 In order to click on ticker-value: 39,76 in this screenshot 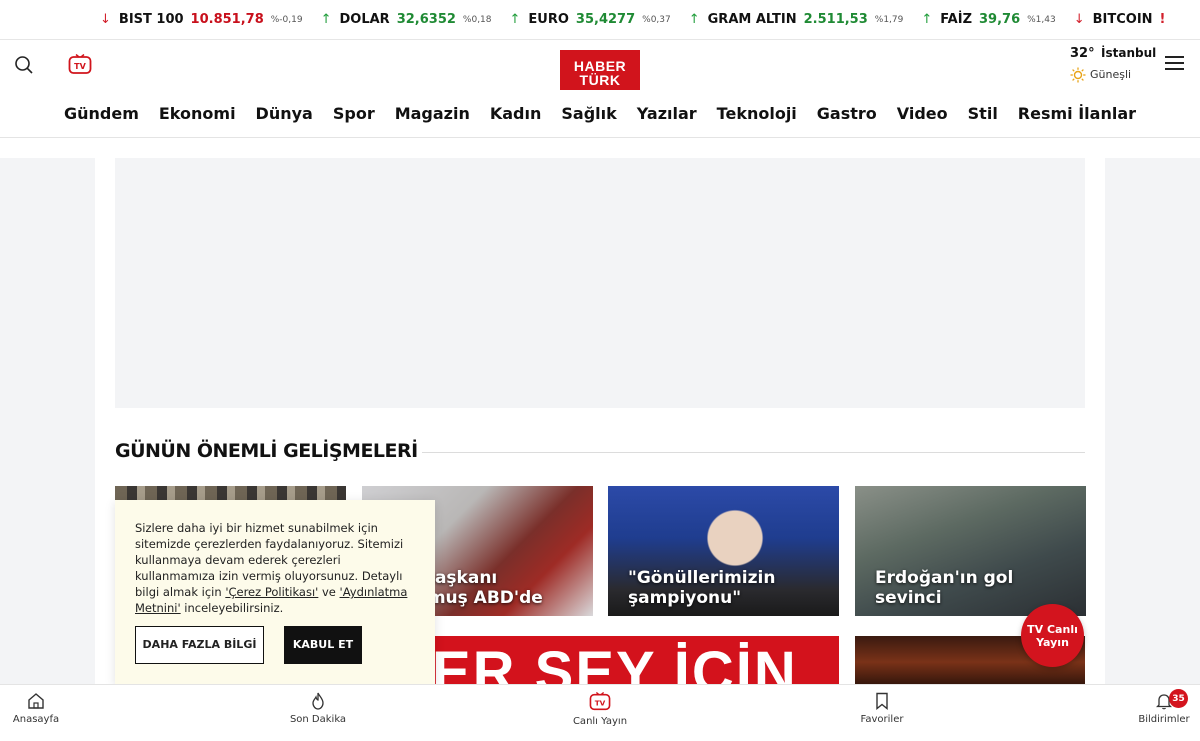, I will do `click(1000, 19)`.